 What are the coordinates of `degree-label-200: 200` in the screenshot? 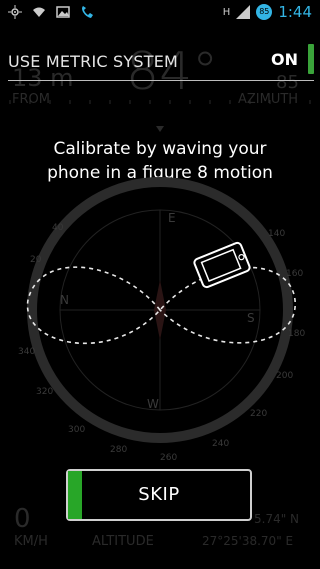 It's located at (284, 376).